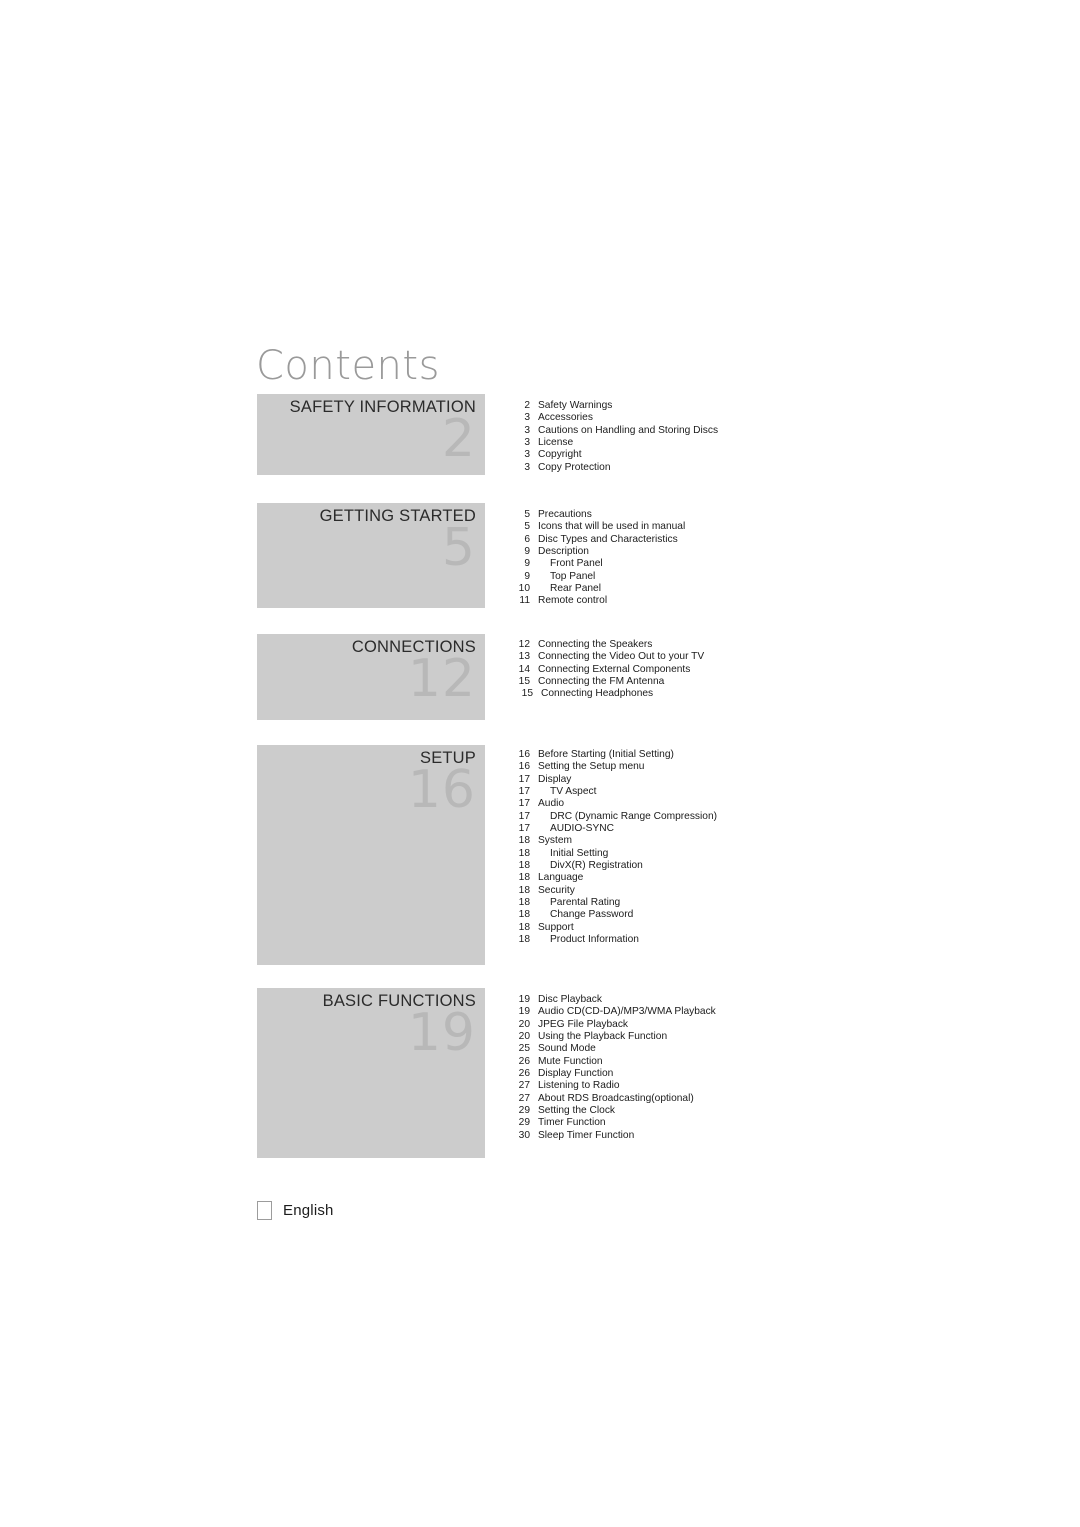  I want to click on toc-entry-page: 9, so click(527, 552).